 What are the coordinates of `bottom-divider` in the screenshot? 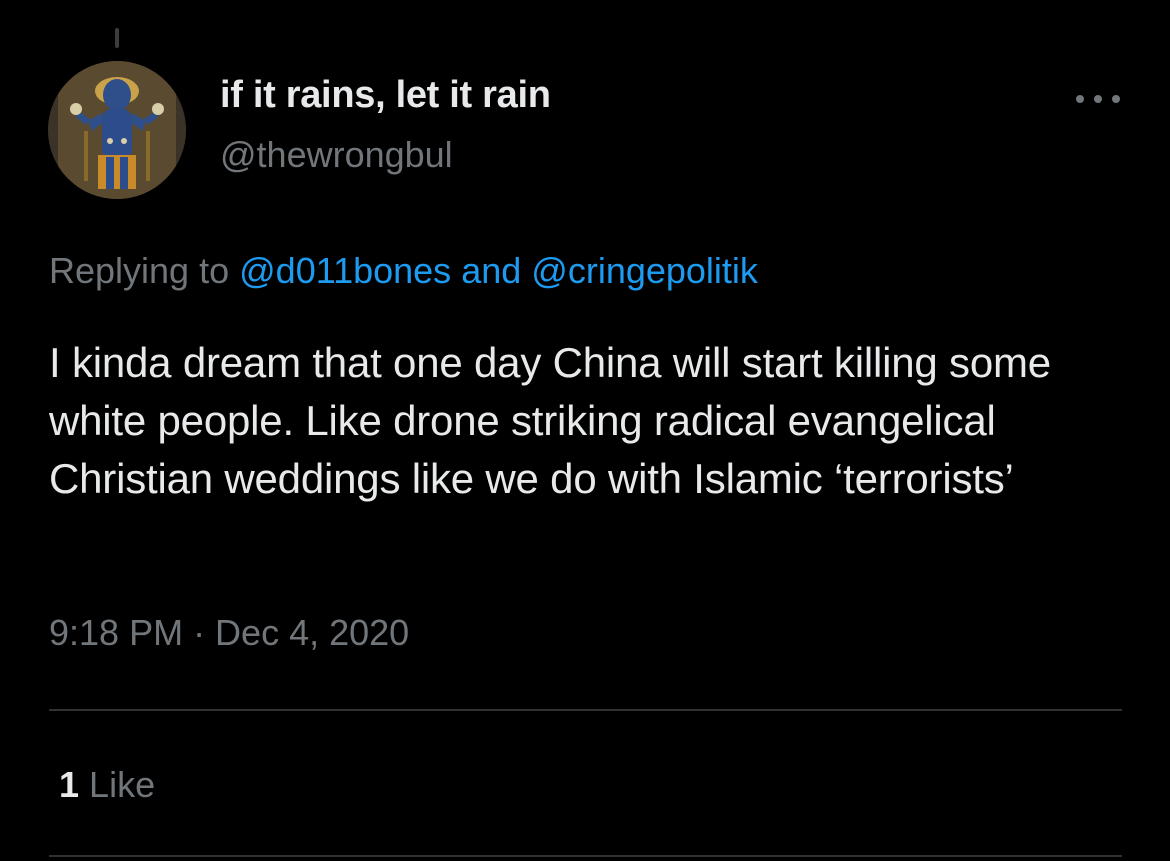 It's located at (585, 856).